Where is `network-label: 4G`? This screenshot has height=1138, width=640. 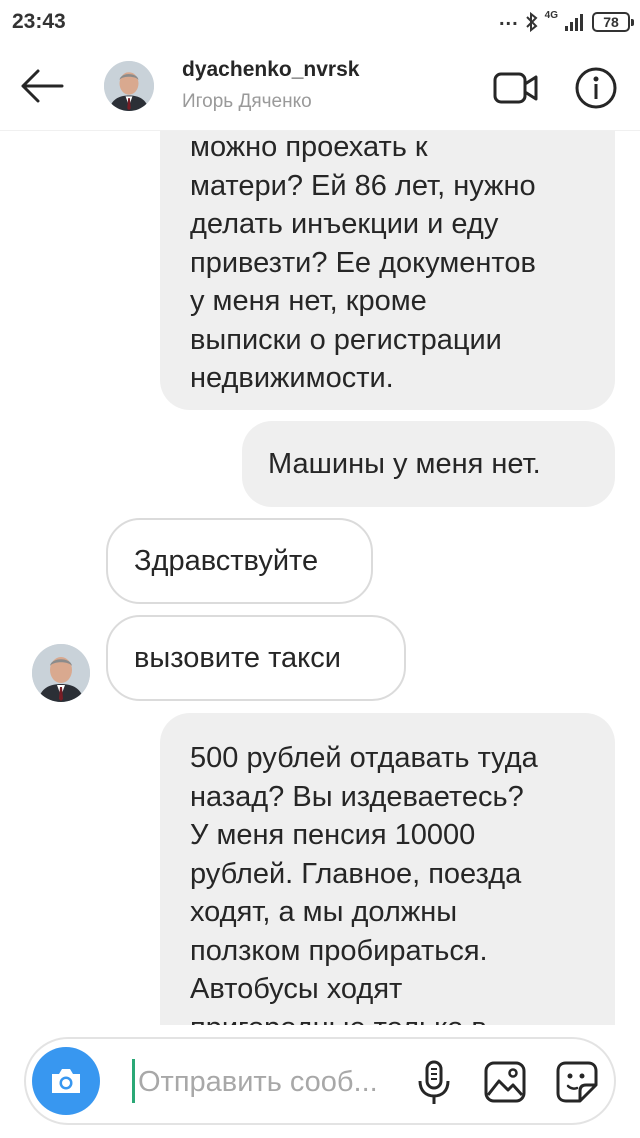
network-label: 4G is located at coordinates (551, 15).